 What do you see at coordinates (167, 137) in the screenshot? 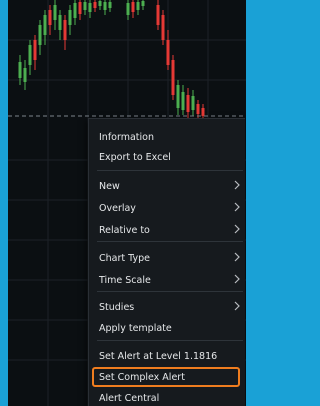
I see `menu-item-information: Information` at bounding box center [167, 137].